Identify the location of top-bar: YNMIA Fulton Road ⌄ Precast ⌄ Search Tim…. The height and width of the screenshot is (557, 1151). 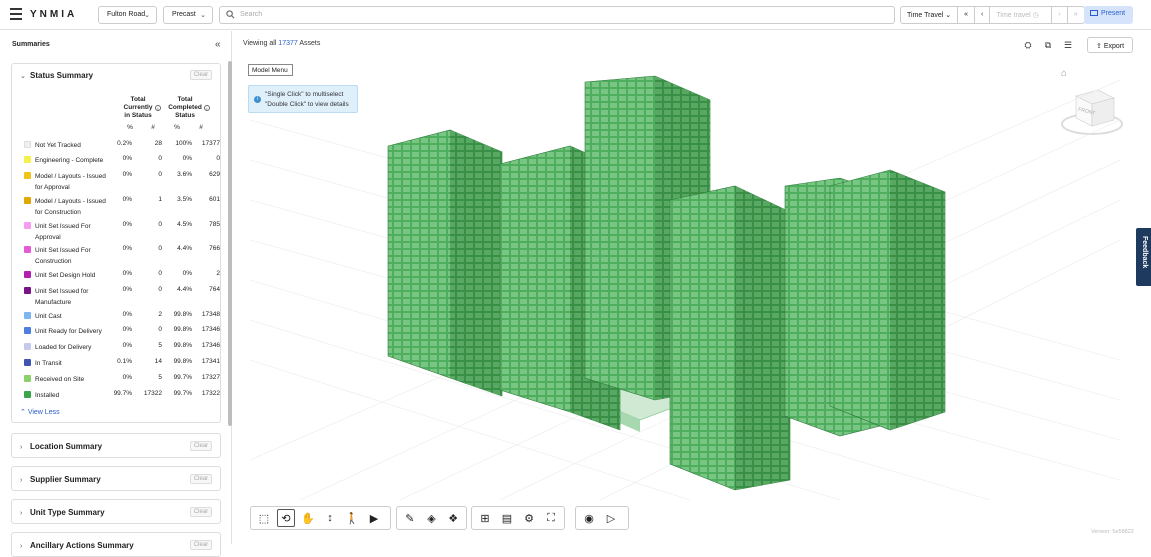
(575, 15).